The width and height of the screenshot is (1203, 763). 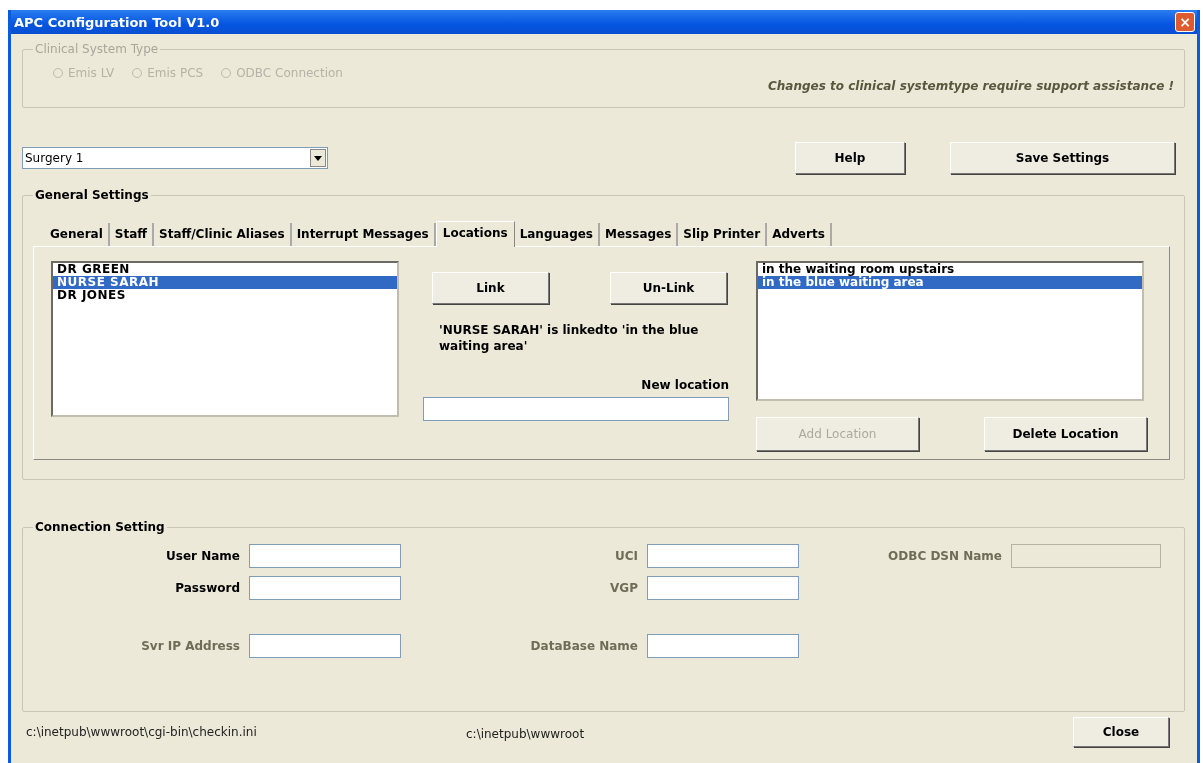 I want to click on window-title: APC Configuration Tool V1.0, so click(x=117, y=22).